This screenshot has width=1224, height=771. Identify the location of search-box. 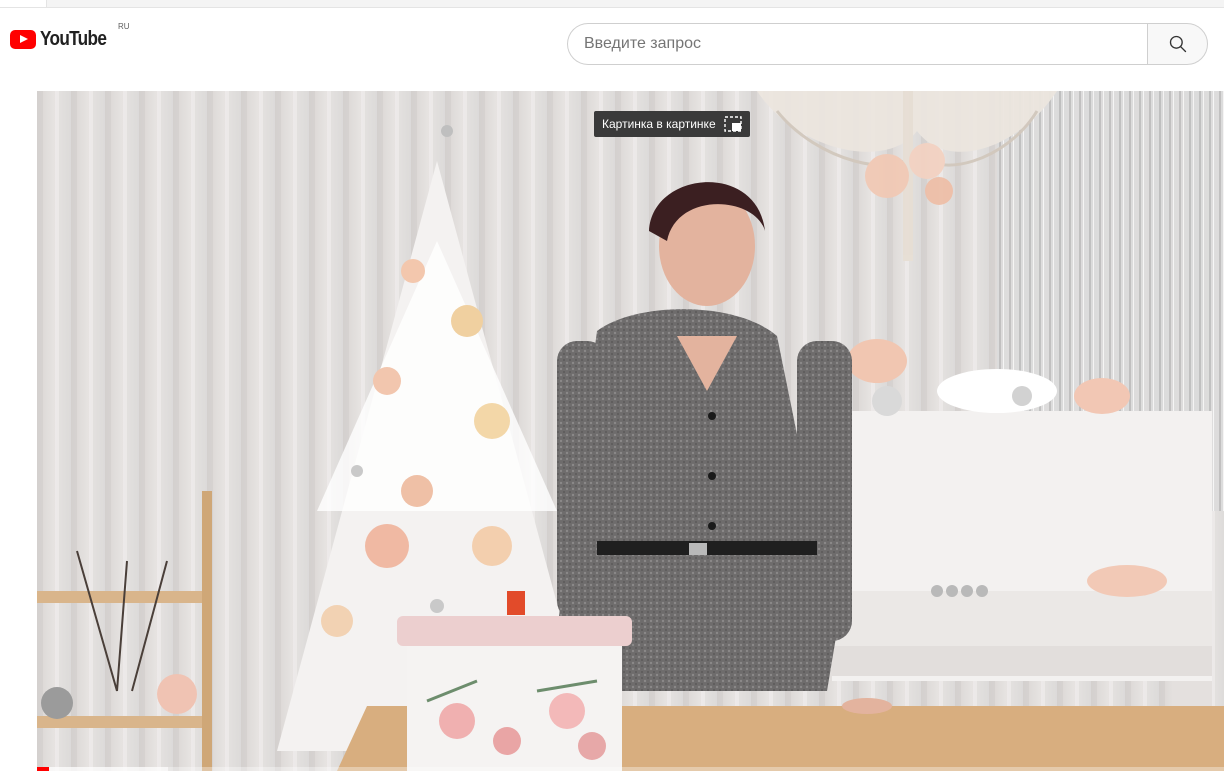
(887, 44).